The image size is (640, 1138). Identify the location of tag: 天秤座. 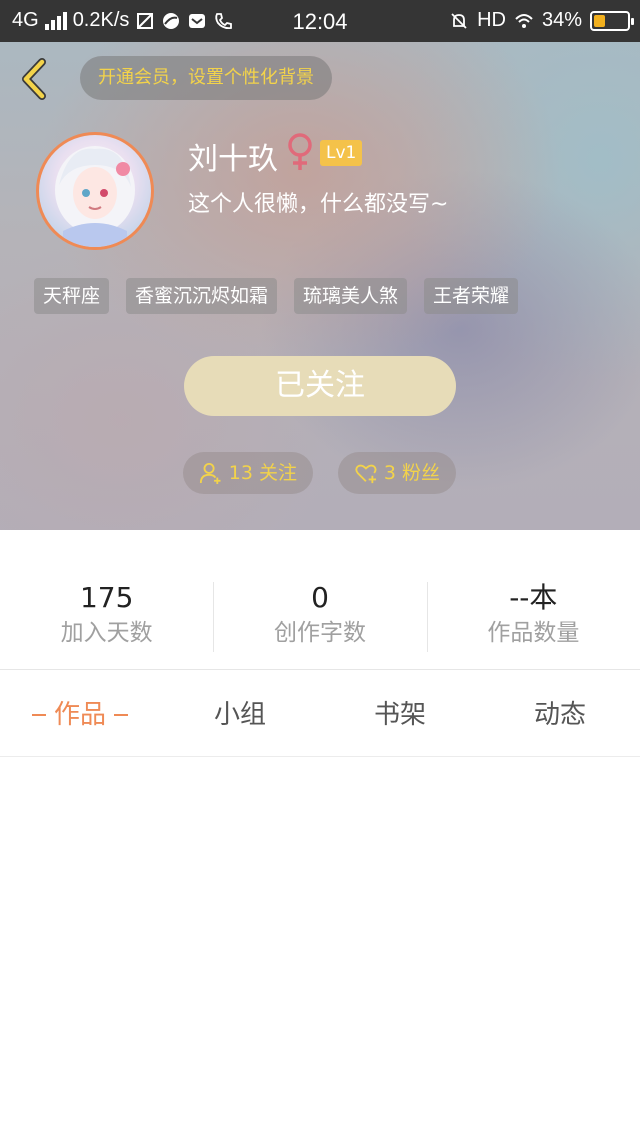
(72, 296).